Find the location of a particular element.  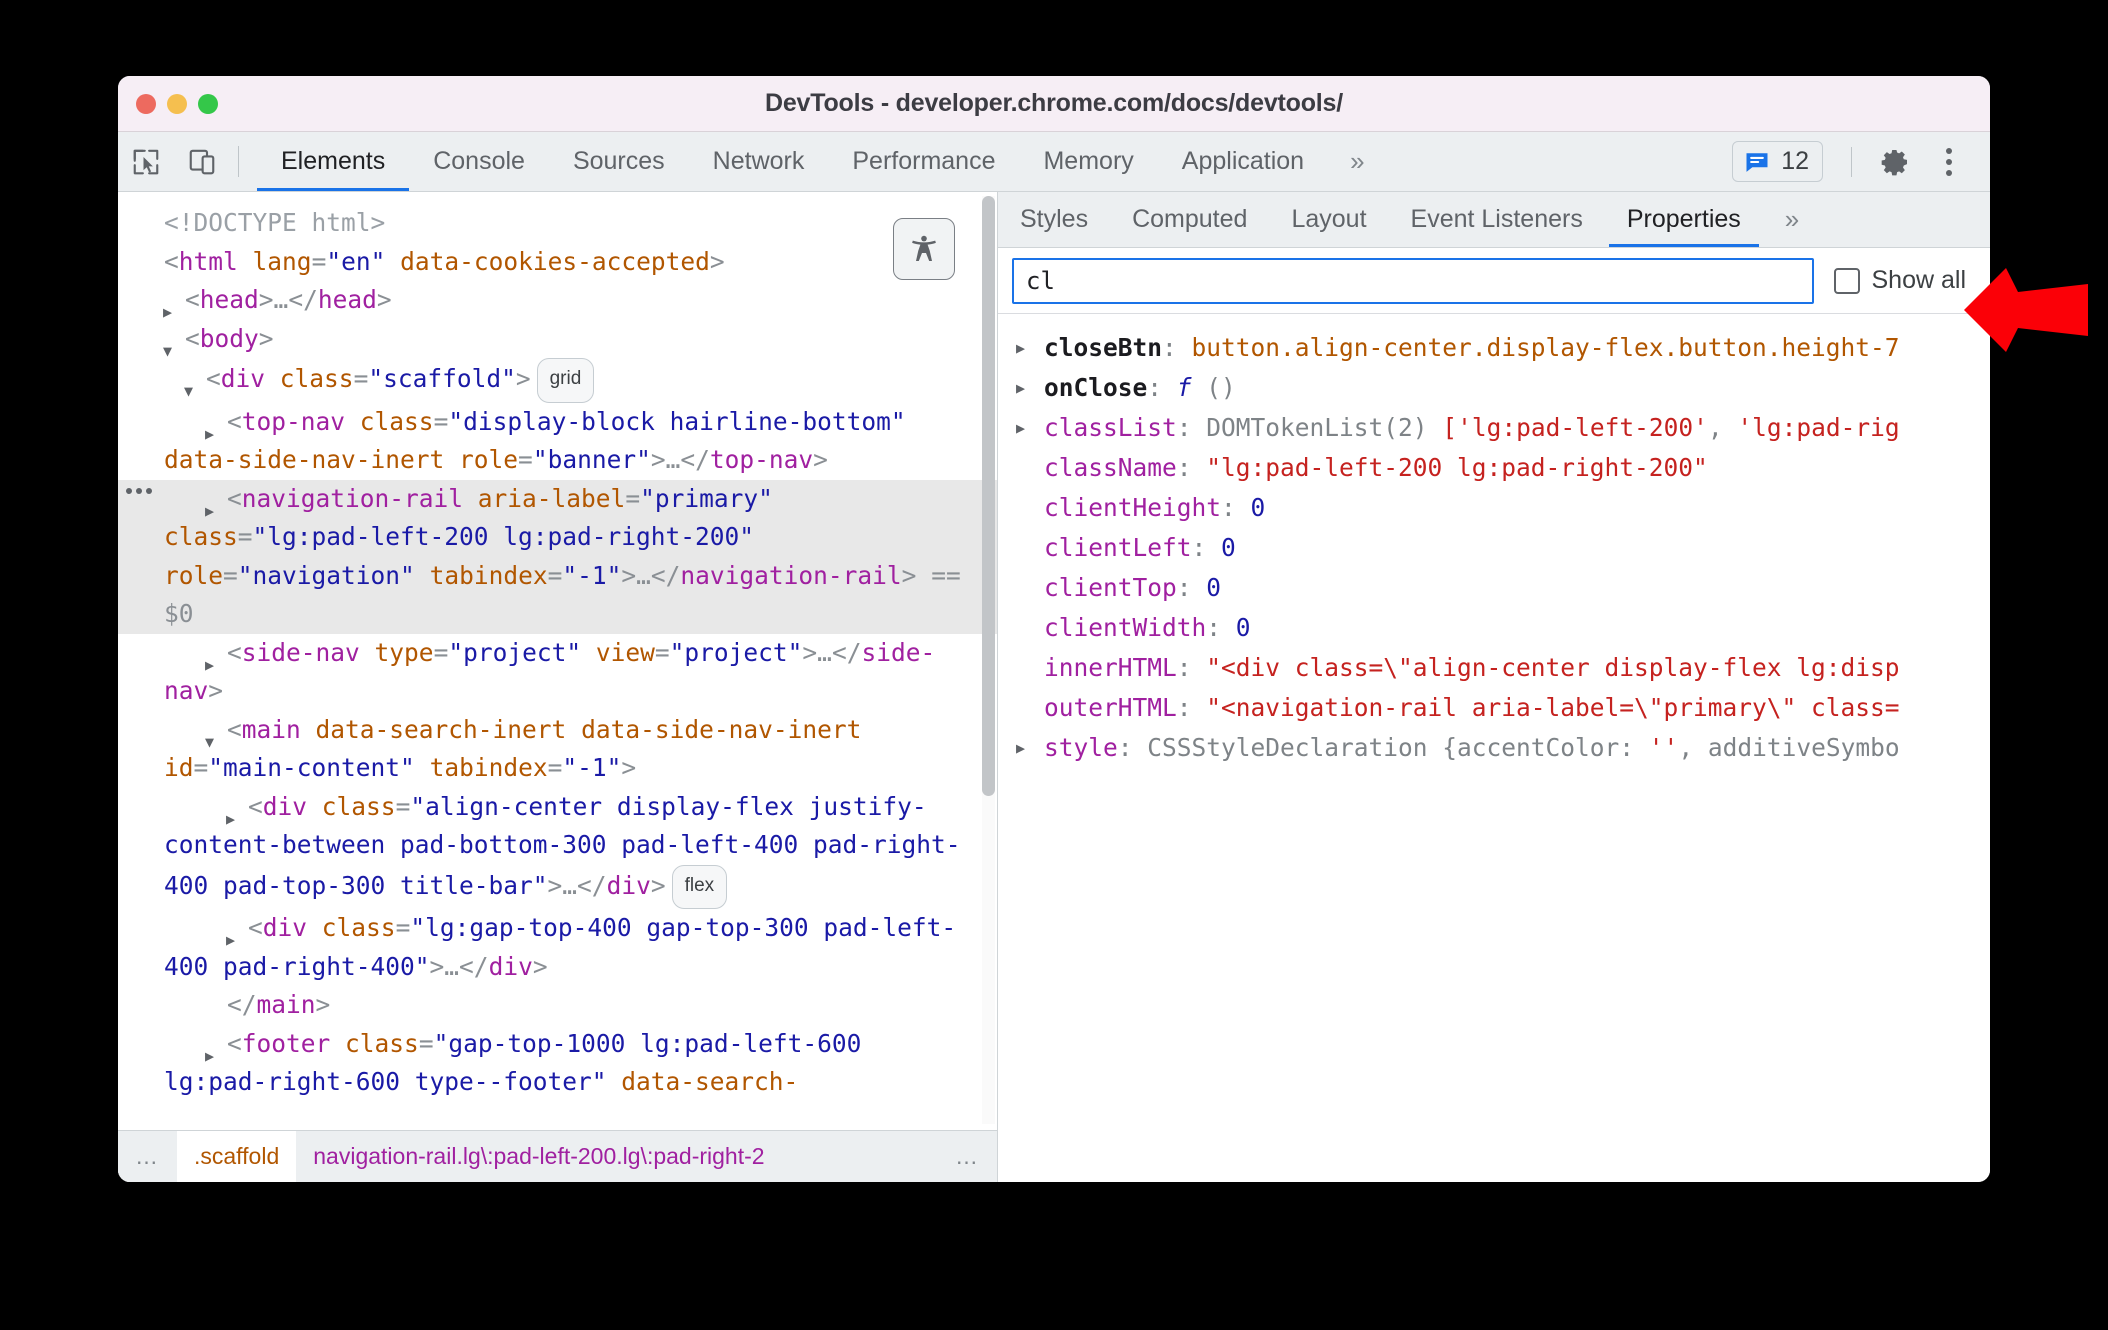

scrollbar-thumb is located at coordinates (988, 496).